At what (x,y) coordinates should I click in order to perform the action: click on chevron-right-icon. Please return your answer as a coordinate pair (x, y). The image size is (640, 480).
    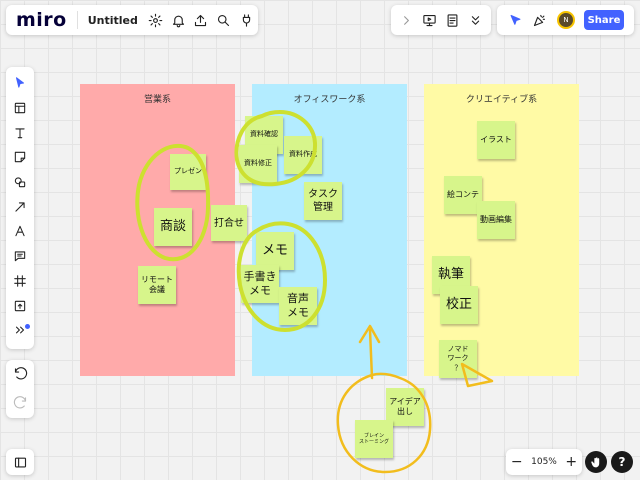
    Looking at the image, I should click on (406, 20).